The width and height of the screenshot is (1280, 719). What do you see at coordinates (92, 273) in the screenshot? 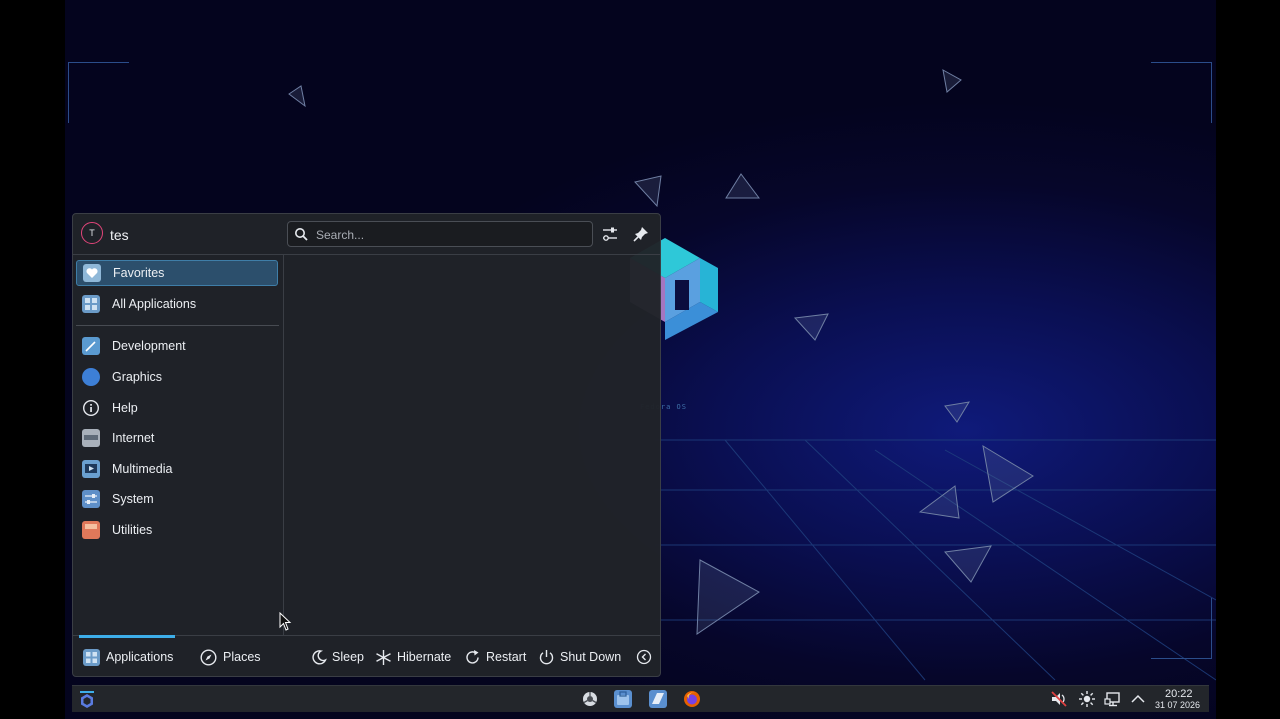
I see `favorites-icon` at bounding box center [92, 273].